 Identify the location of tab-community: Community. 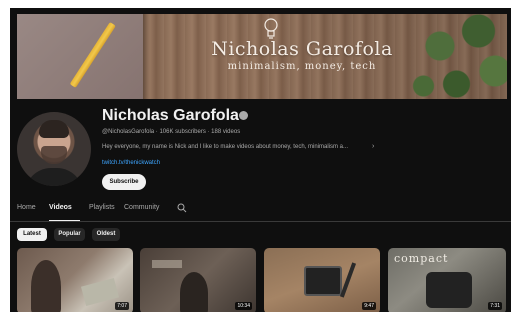
(141, 207).